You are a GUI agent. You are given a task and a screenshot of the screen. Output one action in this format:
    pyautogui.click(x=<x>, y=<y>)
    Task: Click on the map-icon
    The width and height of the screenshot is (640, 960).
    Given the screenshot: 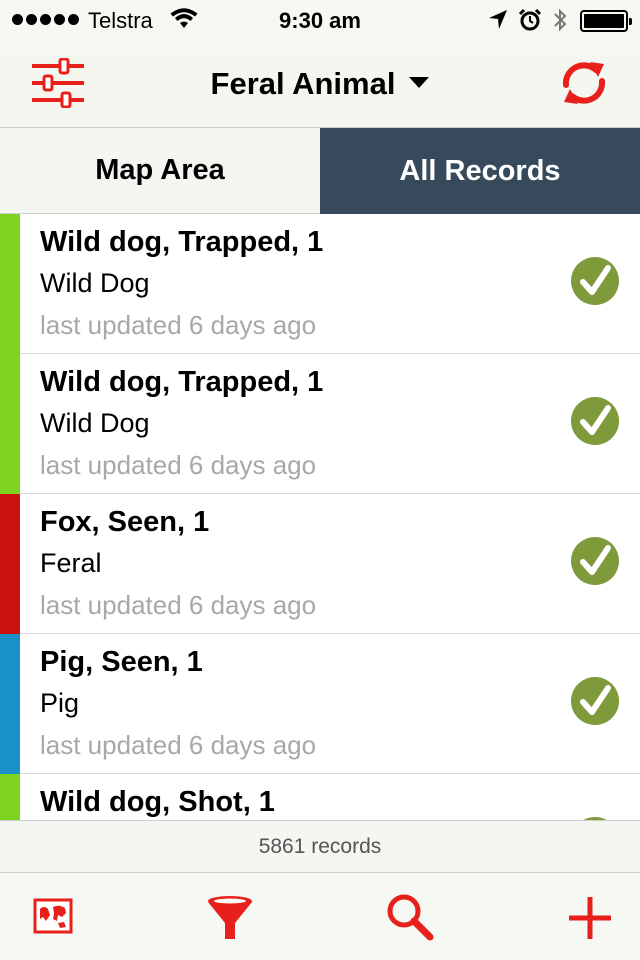 What is the action you would take?
    pyautogui.click(x=57, y=918)
    